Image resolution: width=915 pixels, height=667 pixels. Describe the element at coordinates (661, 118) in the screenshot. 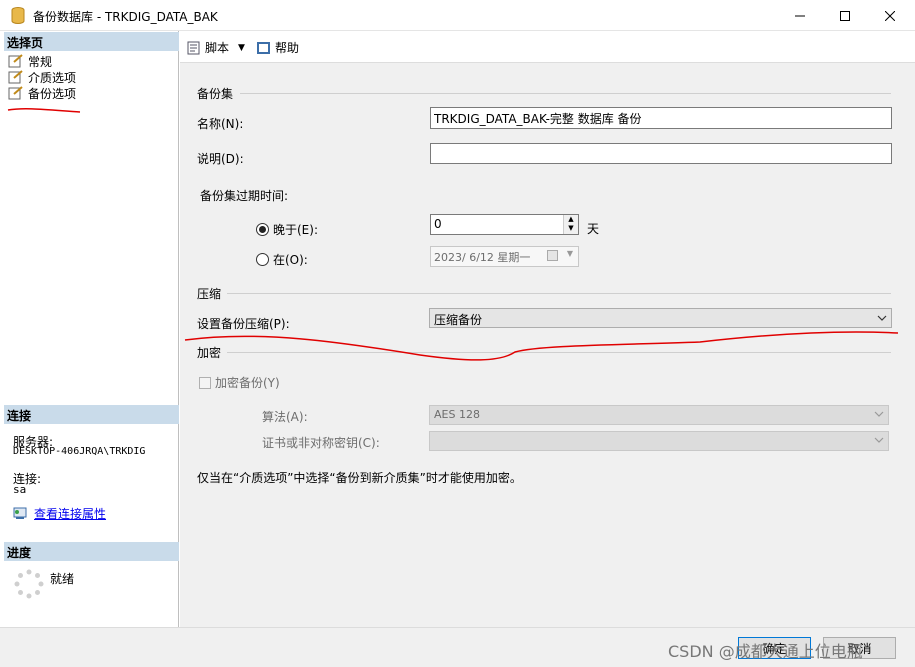

I see `name-field` at that location.